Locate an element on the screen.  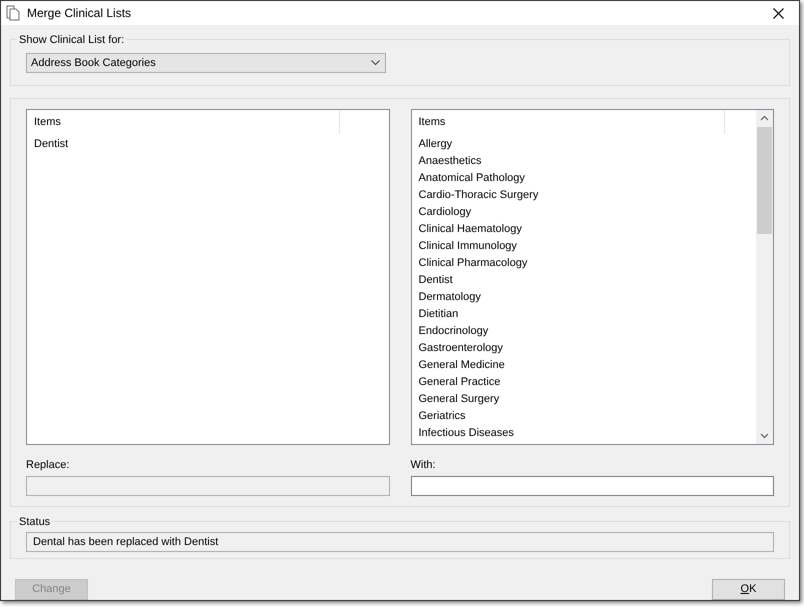
documents-icon is located at coordinates (13, 13).